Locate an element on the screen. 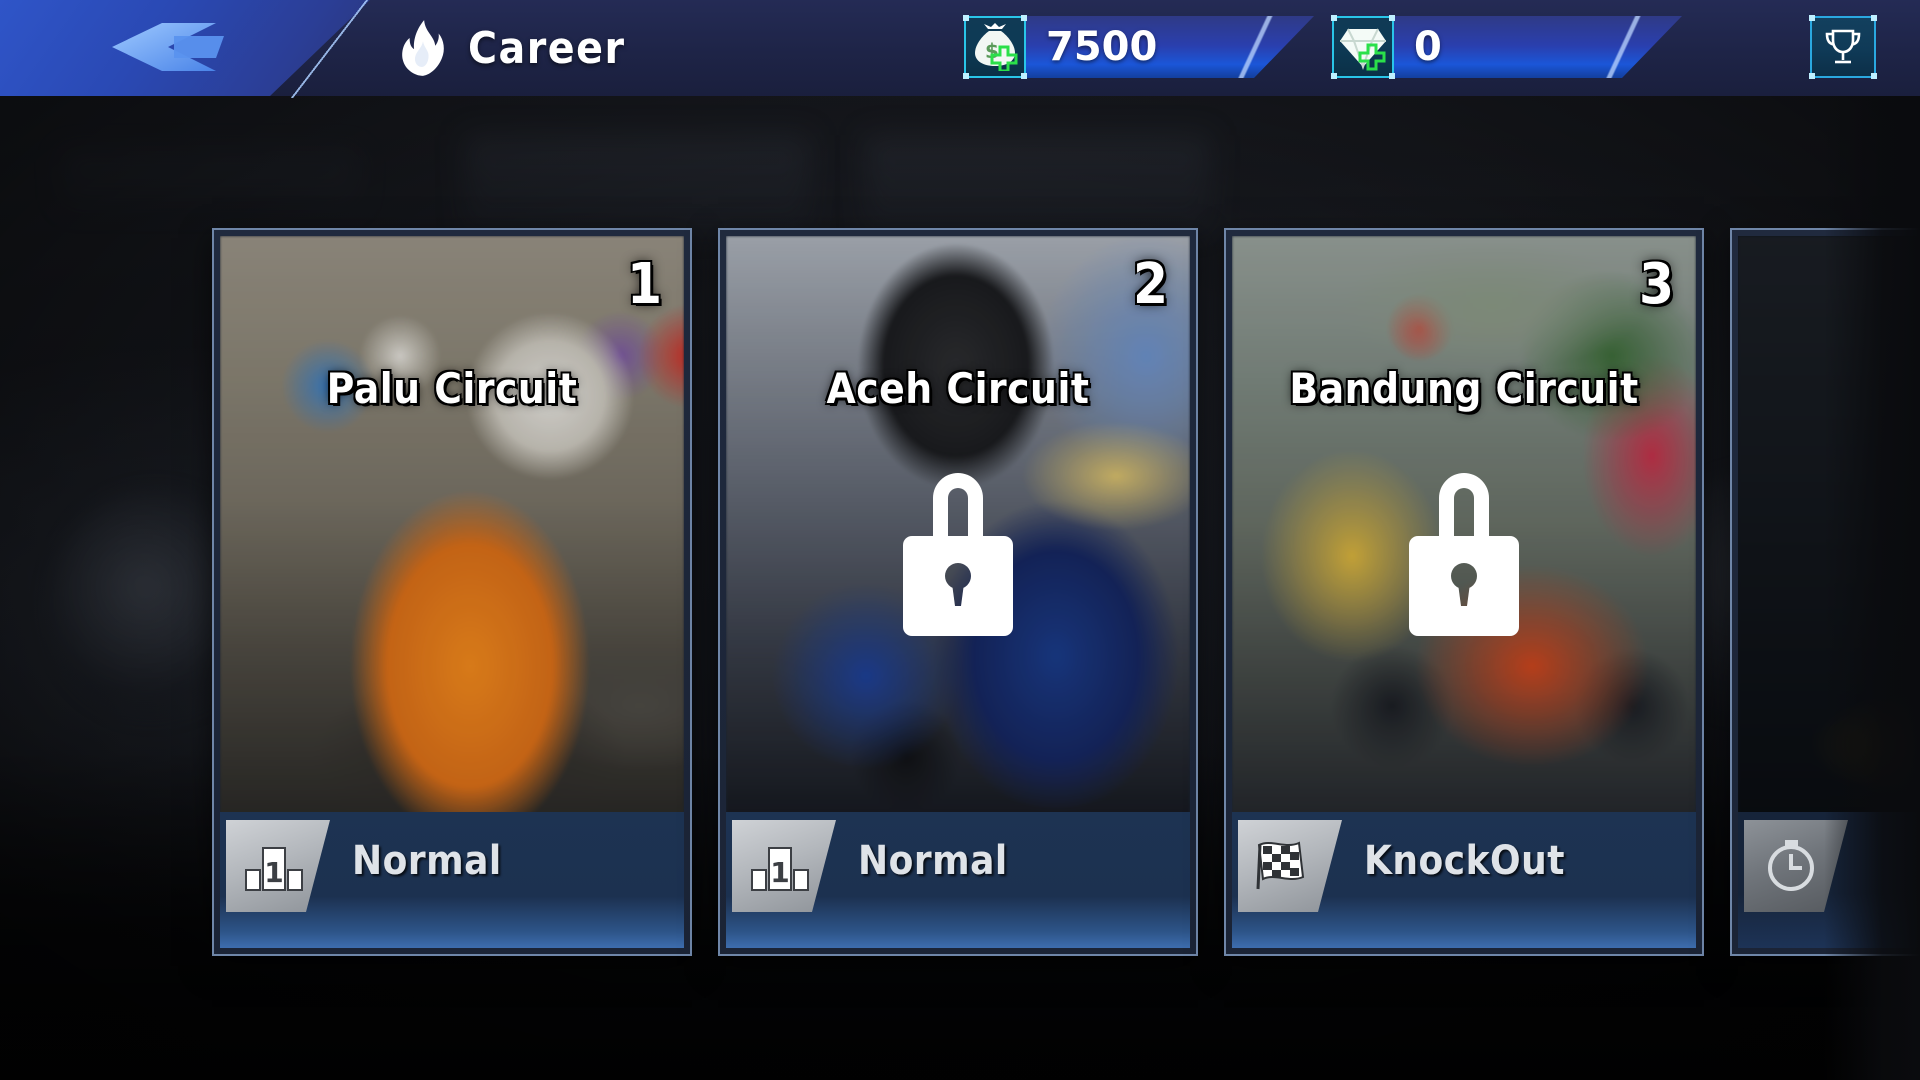 This screenshot has width=1920, height=1080. career-title-group: Career is located at coordinates (513, 48).